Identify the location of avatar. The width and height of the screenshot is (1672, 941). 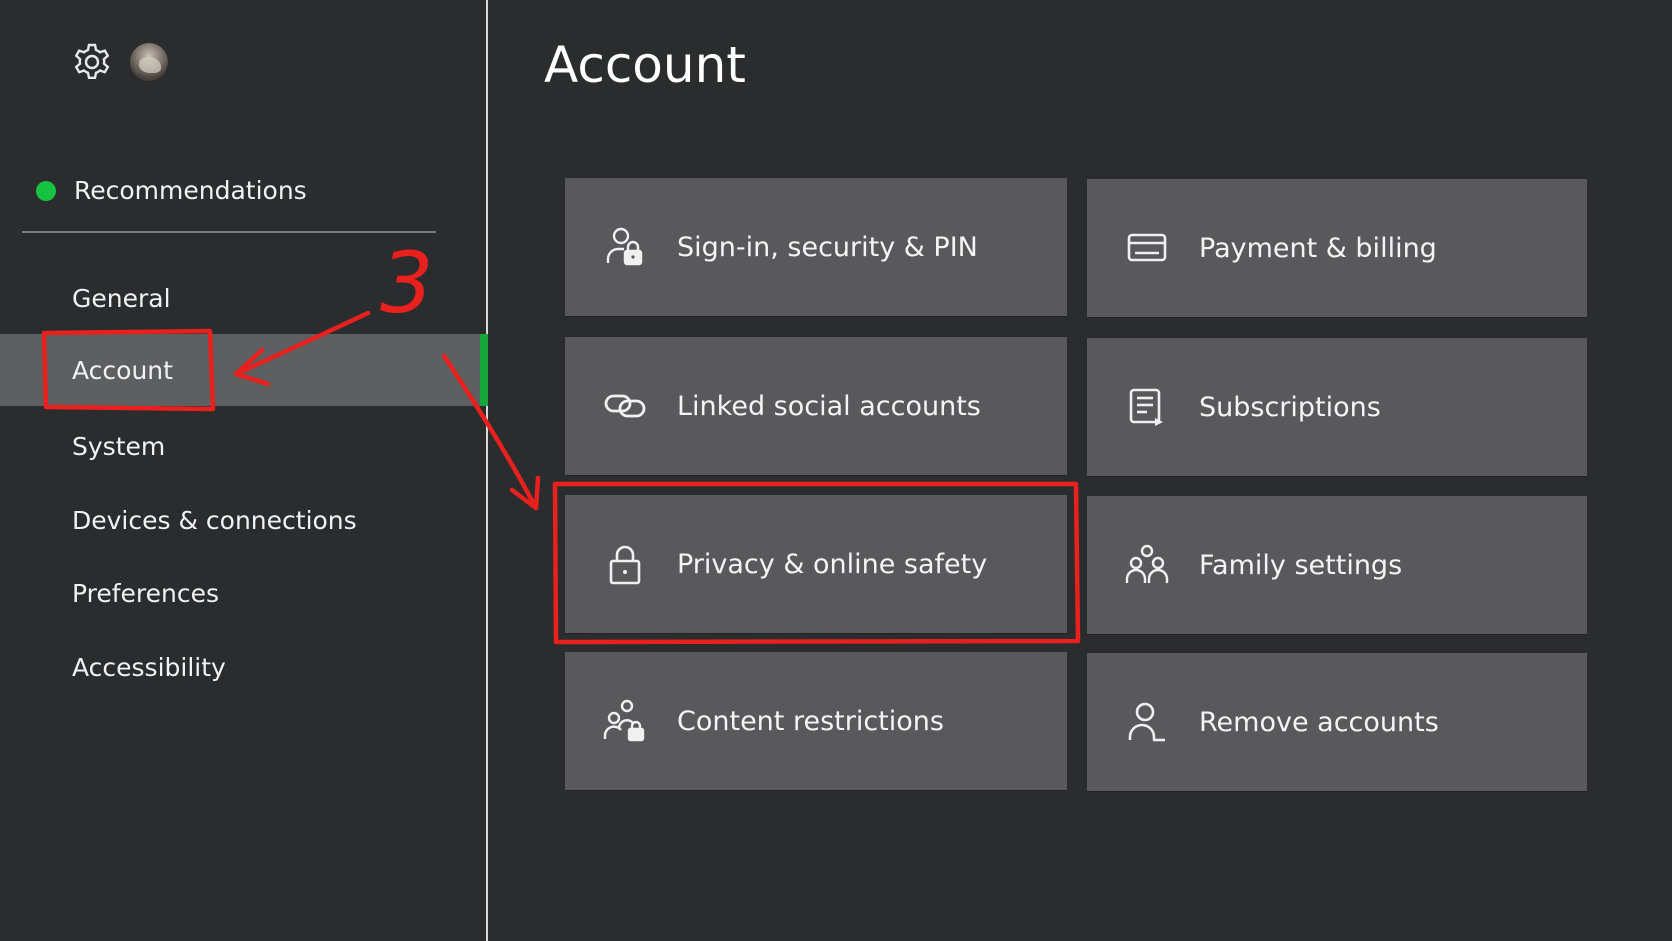
(149, 62).